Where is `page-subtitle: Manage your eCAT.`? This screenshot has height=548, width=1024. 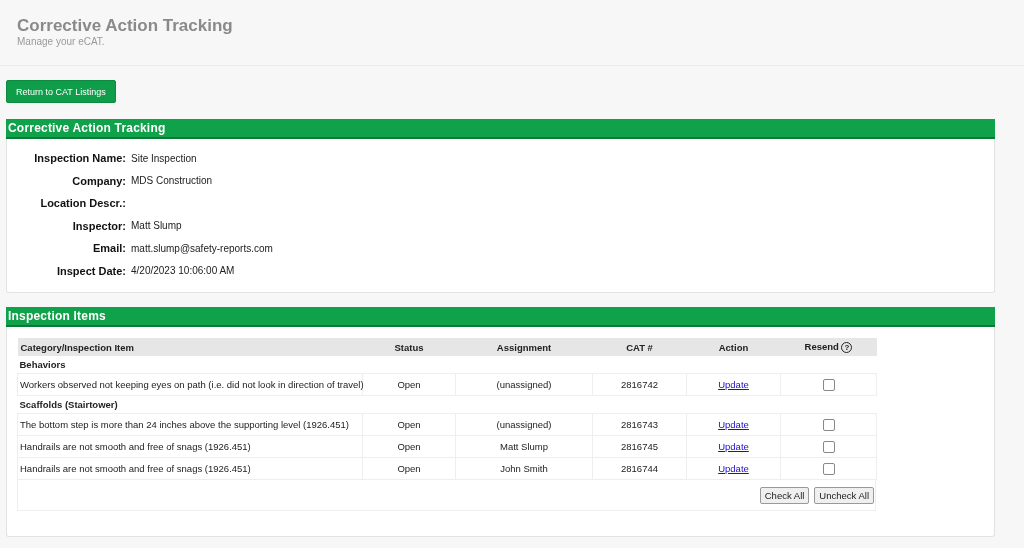
page-subtitle: Manage your eCAT. is located at coordinates (61, 42).